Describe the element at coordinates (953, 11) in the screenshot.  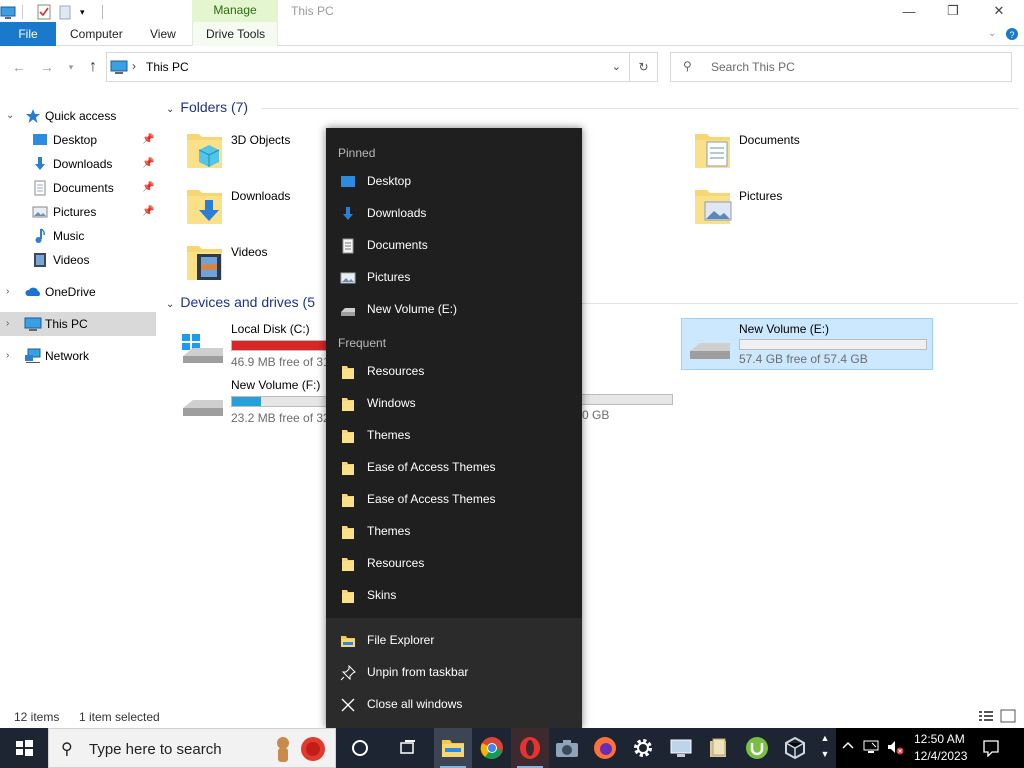
I see `restore-button: ❐` at that location.